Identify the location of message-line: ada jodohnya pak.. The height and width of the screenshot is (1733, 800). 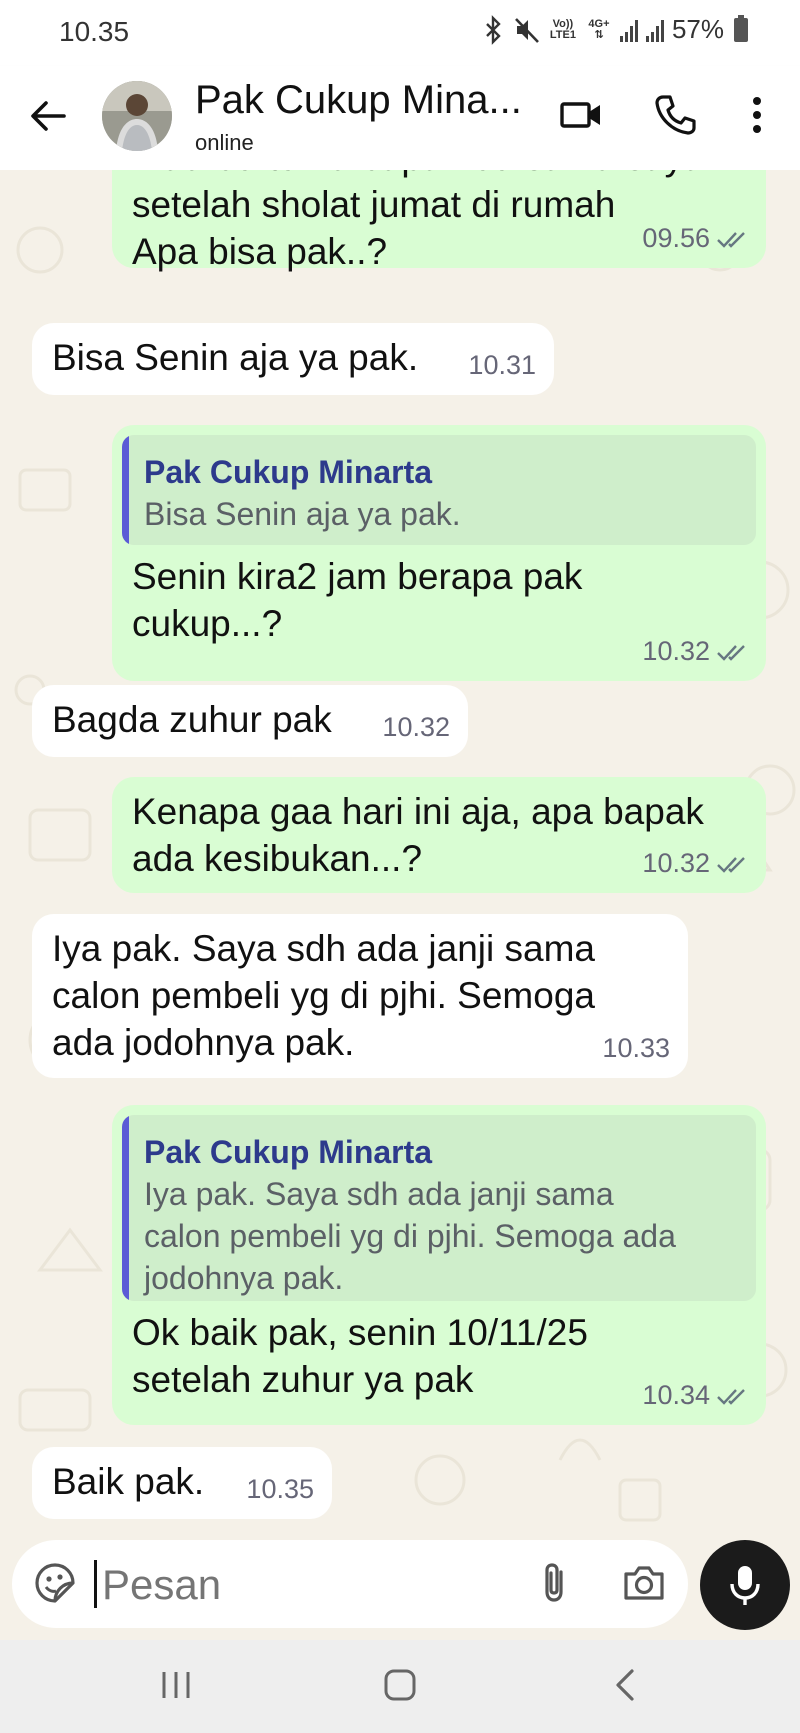
(203, 1042).